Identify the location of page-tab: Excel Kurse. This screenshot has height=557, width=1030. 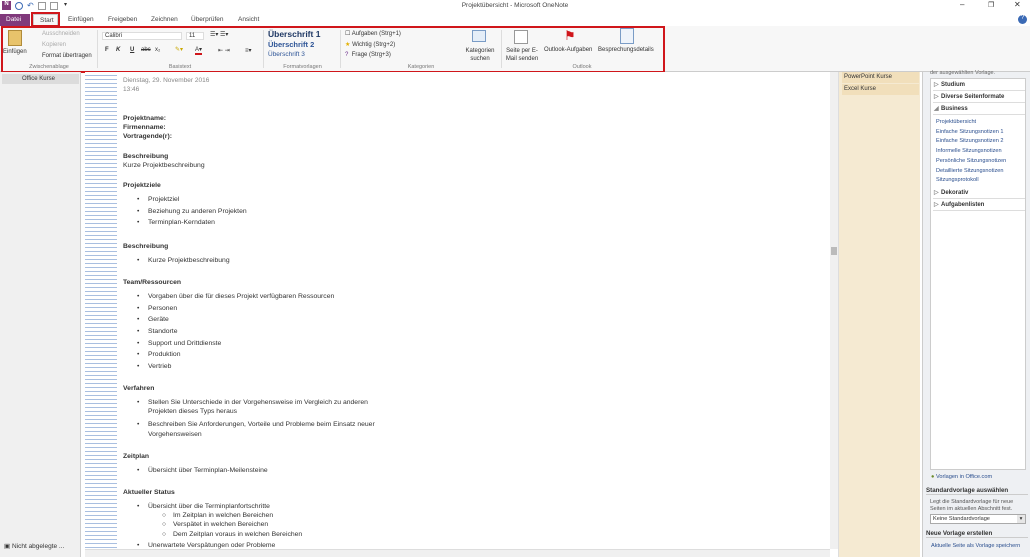
(880, 89).